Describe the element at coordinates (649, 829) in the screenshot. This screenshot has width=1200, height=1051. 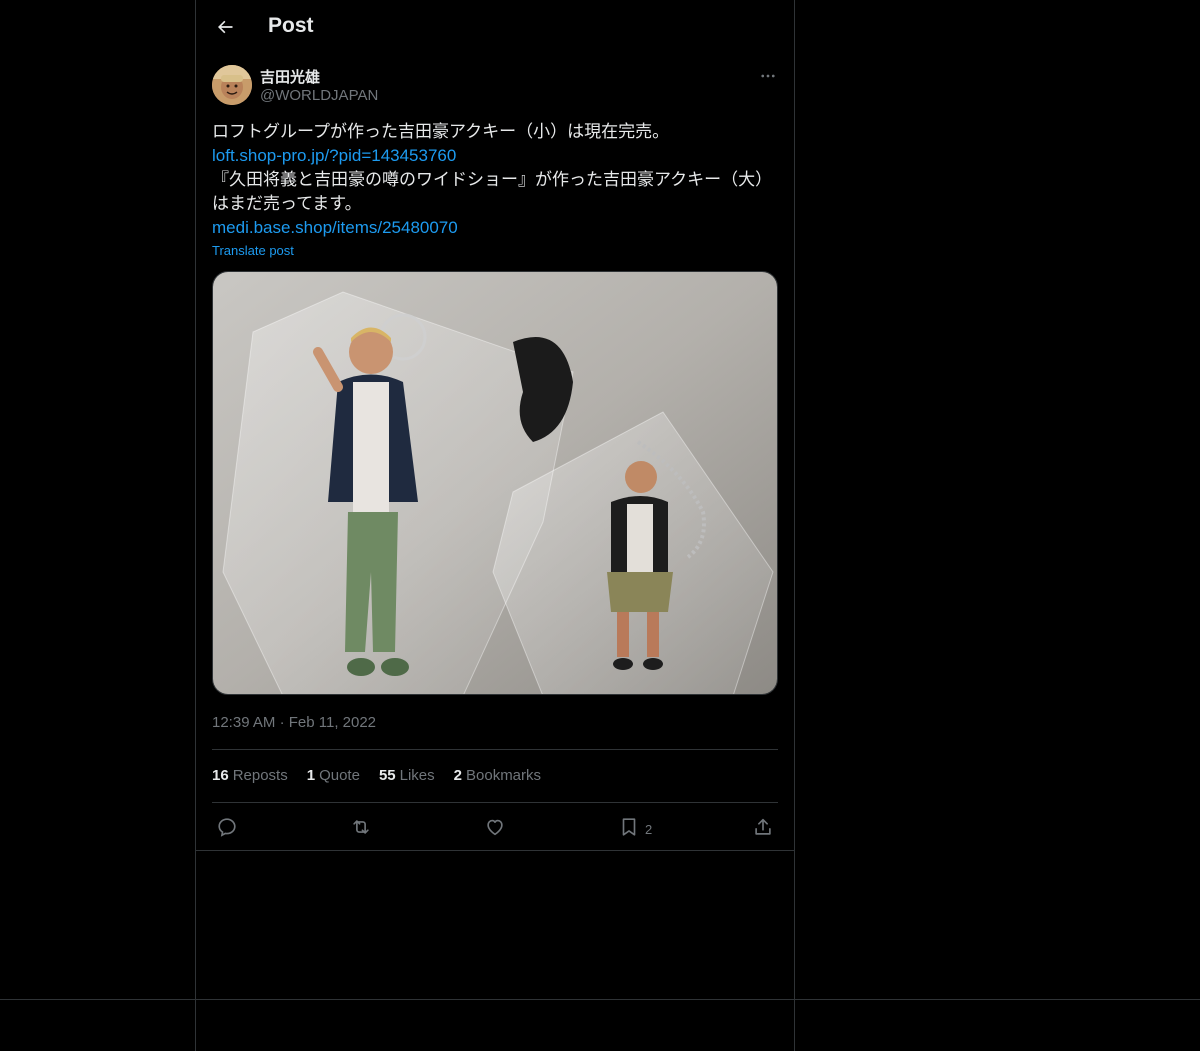
I see `bookmark-count: 2` at that location.